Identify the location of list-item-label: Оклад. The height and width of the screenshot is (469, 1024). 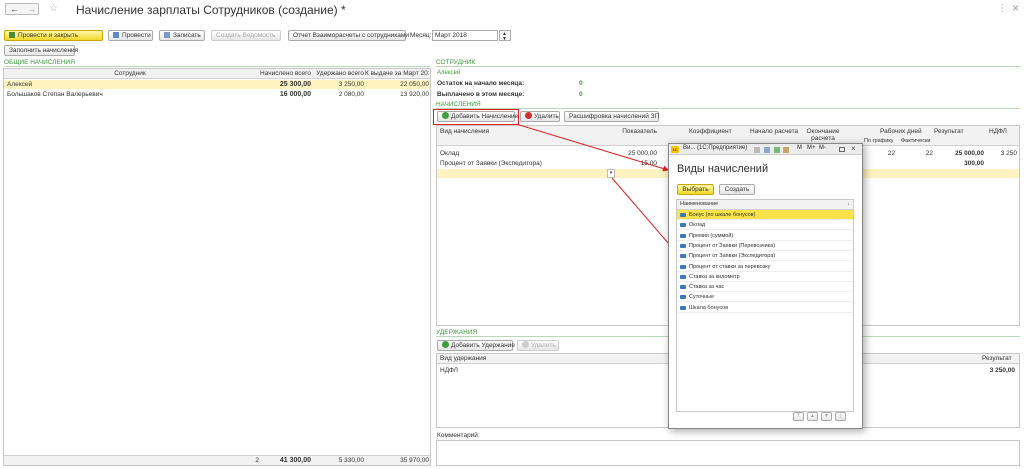
(697, 225).